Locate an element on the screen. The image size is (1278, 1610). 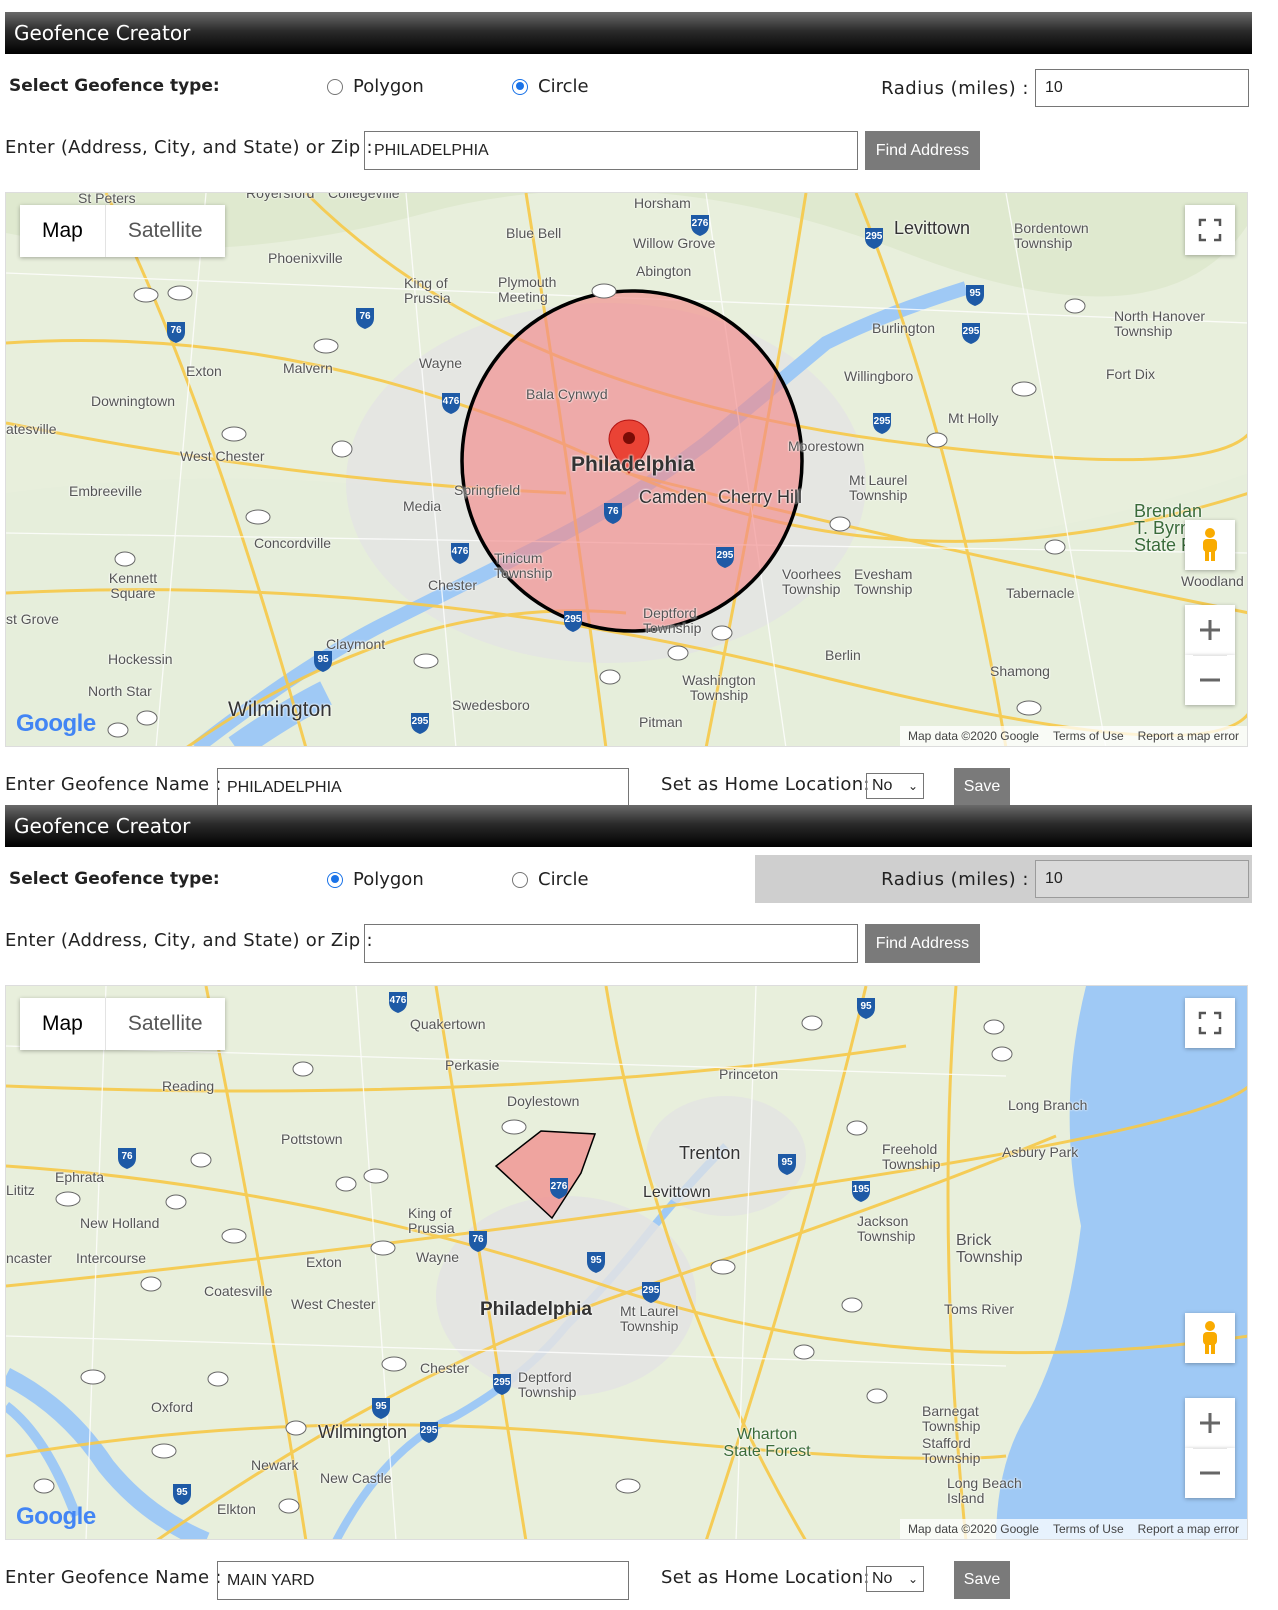
chevron-down-icon: ⌄ is located at coordinates (912, 786).